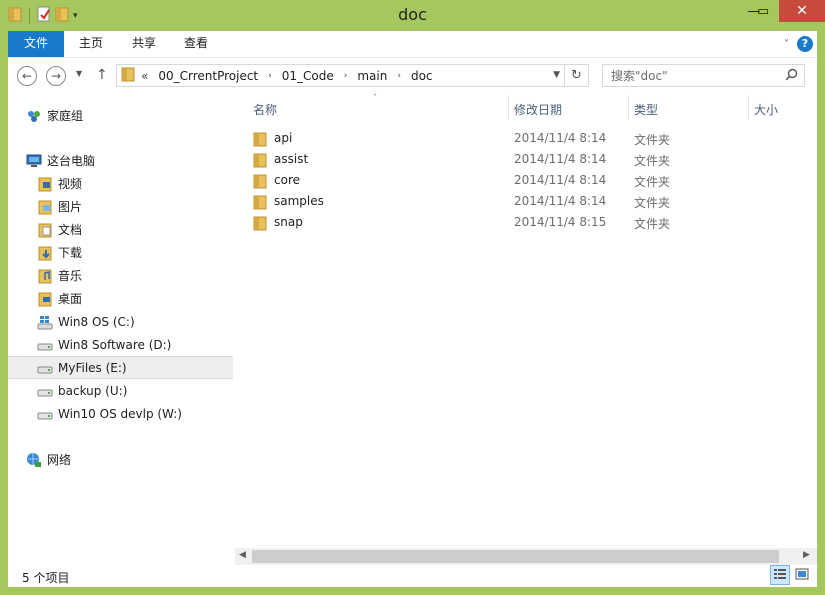  What do you see at coordinates (422, 76) in the screenshot?
I see `breadcrumb-item: doc` at bounding box center [422, 76].